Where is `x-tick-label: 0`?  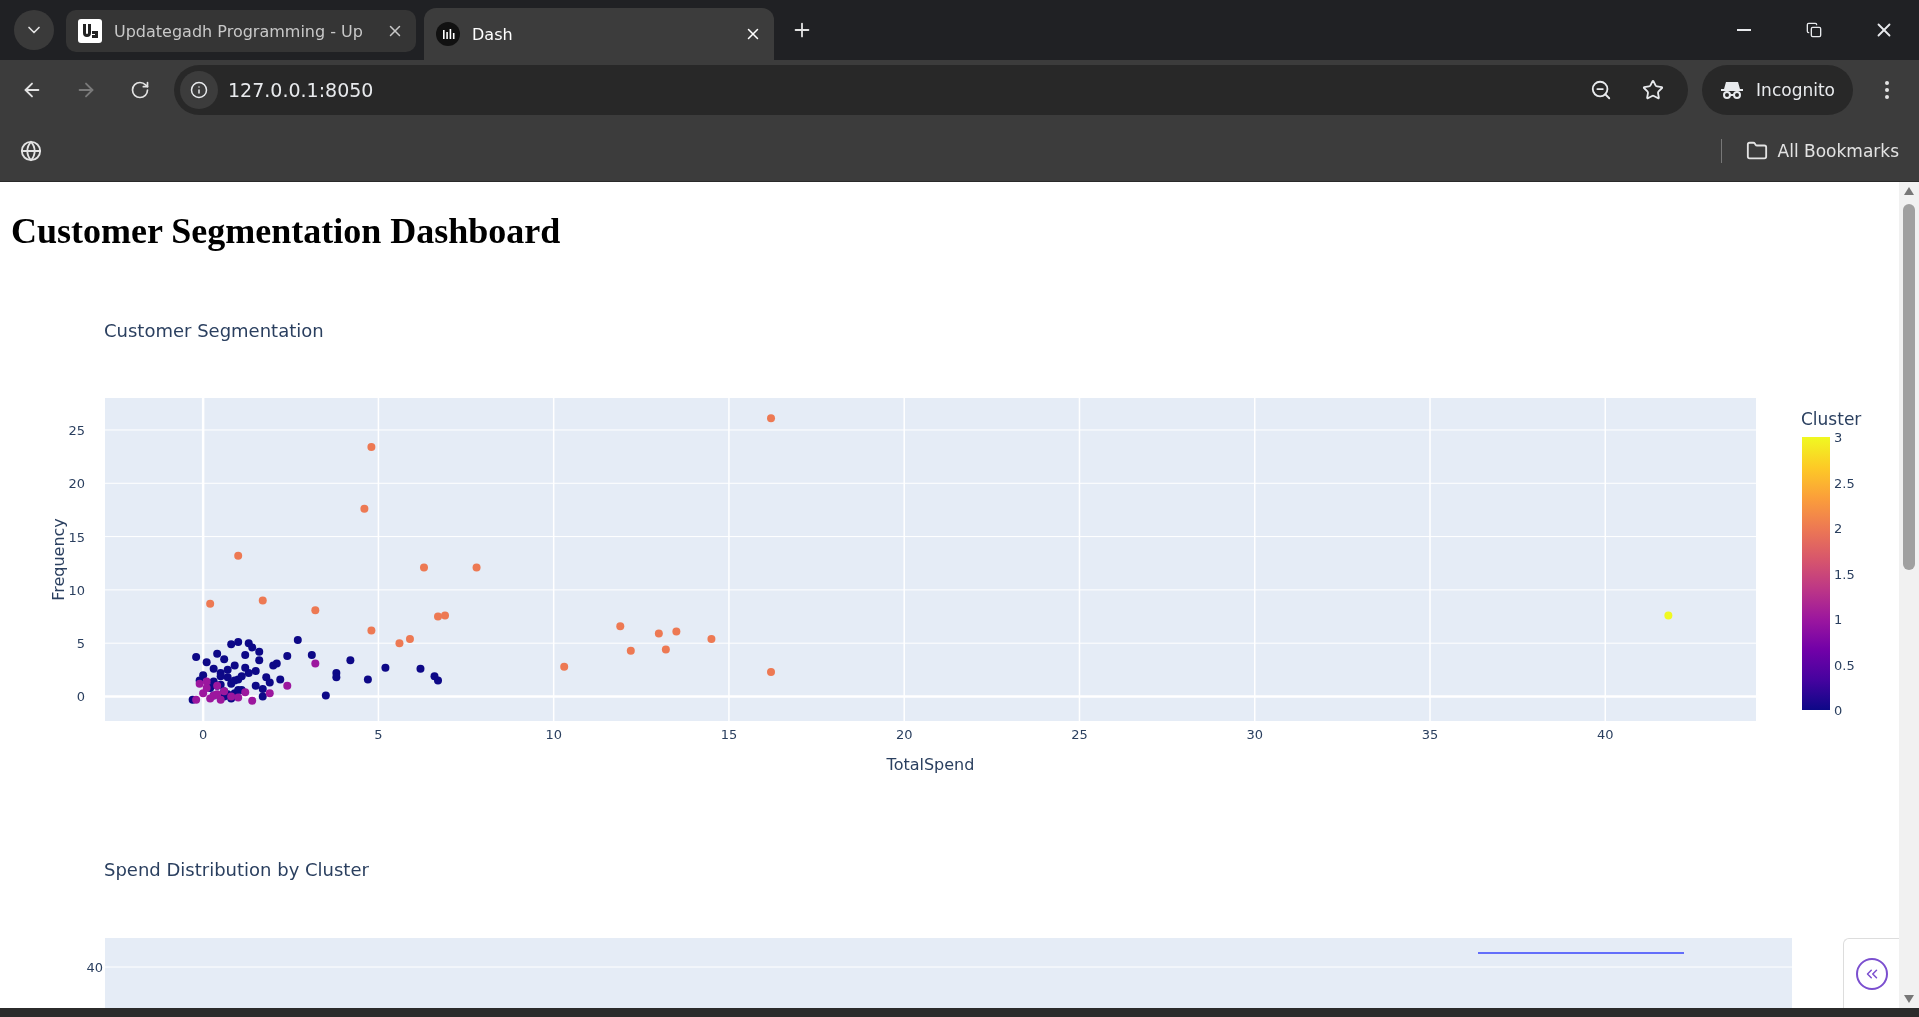 x-tick-label: 0 is located at coordinates (203, 734).